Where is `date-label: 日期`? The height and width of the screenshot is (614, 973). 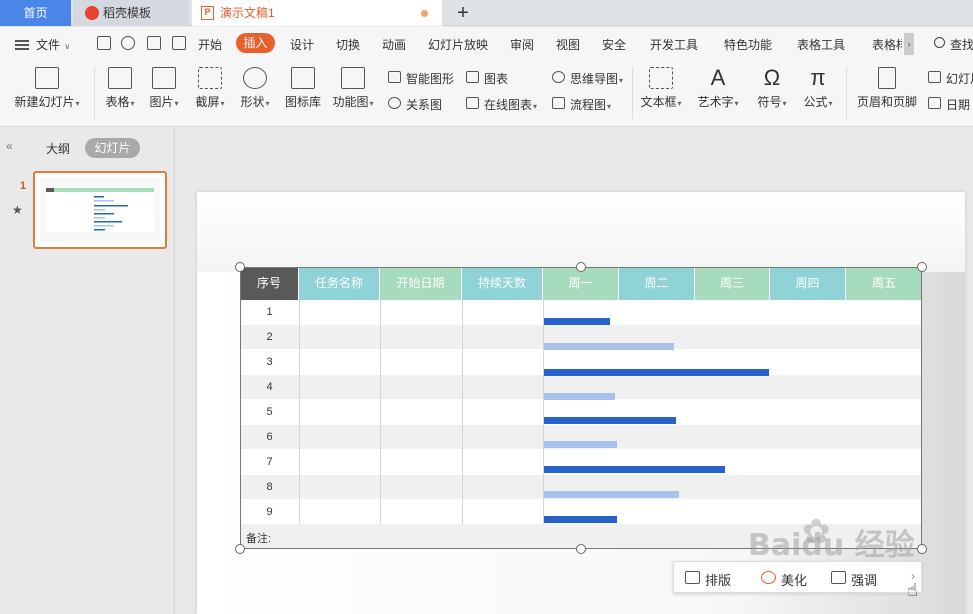 date-label: 日期 is located at coordinates (958, 105).